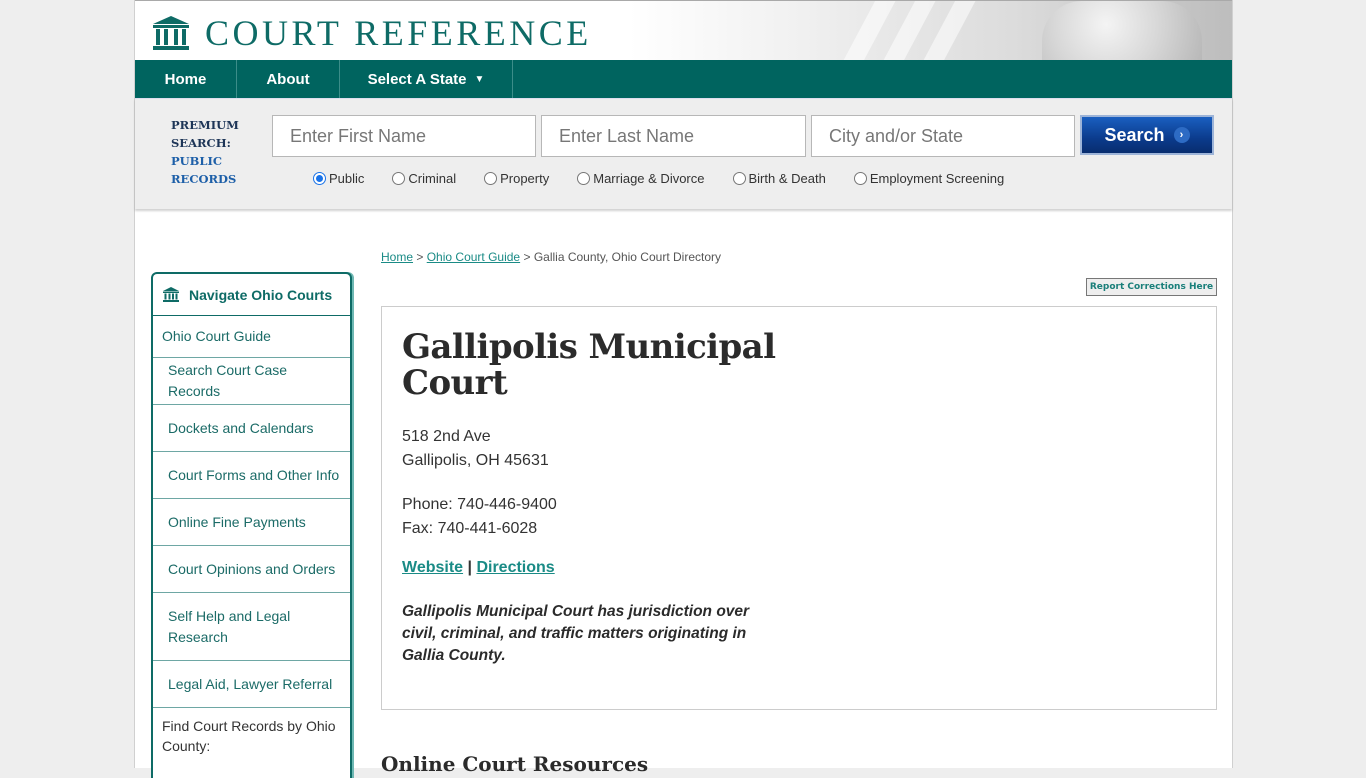  Describe the element at coordinates (479, 504) in the screenshot. I see `phone-number: Phone: 740-446-9400` at that location.